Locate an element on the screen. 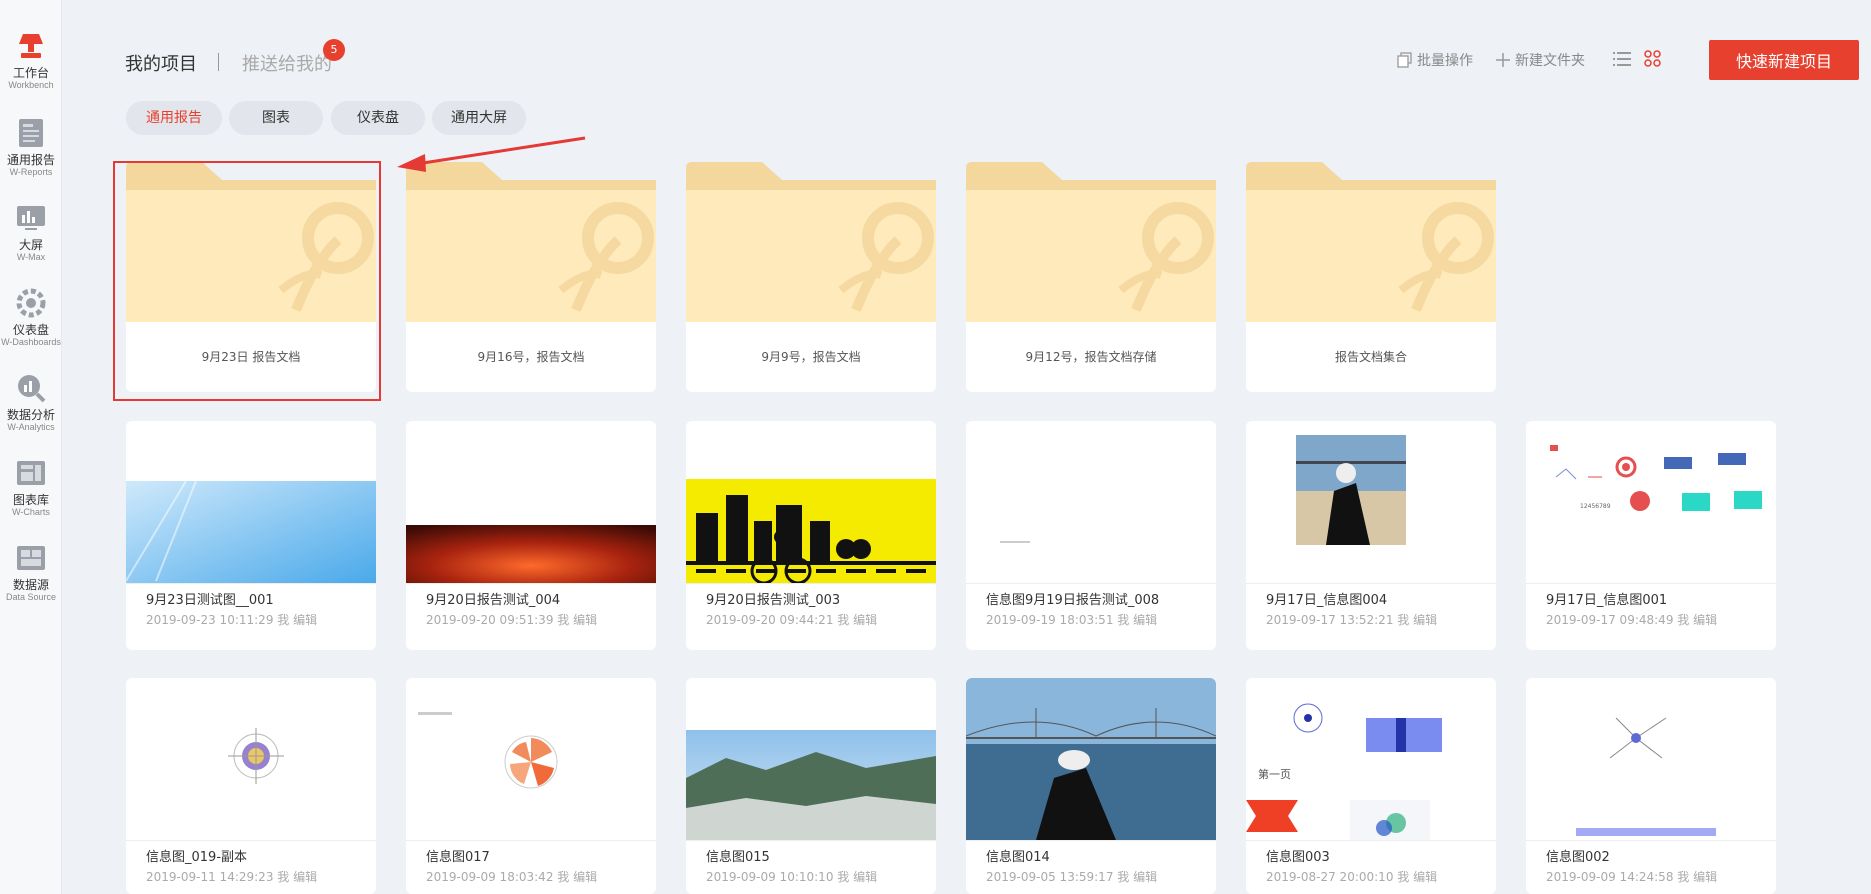  batch-operation-label: 批量操作 is located at coordinates (1445, 61).